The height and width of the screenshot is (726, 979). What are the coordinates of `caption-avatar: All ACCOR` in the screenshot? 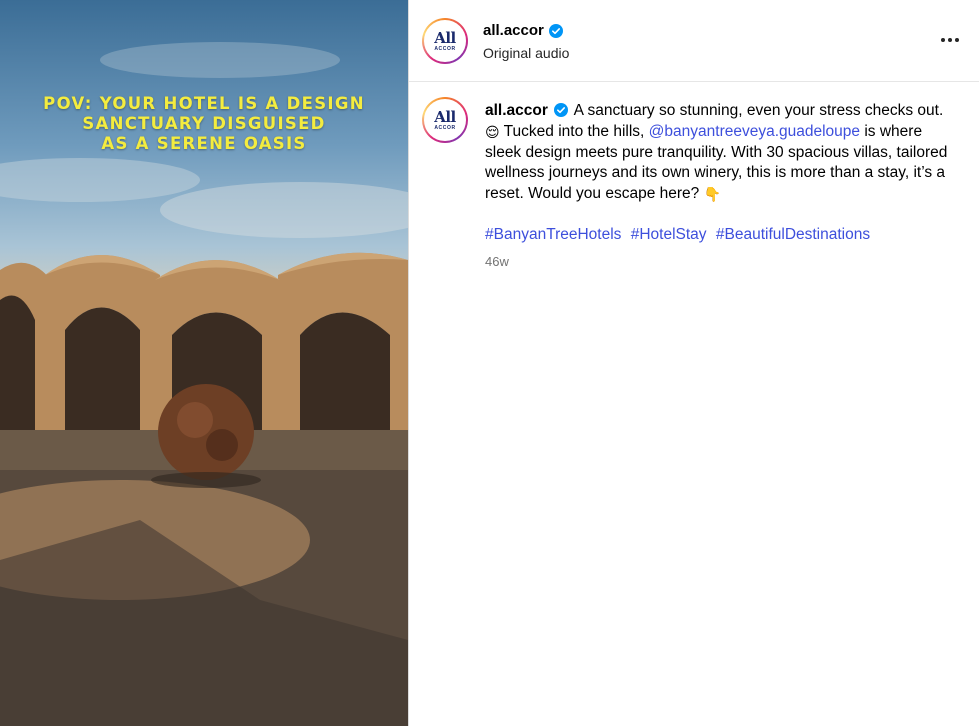 It's located at (445, 120).